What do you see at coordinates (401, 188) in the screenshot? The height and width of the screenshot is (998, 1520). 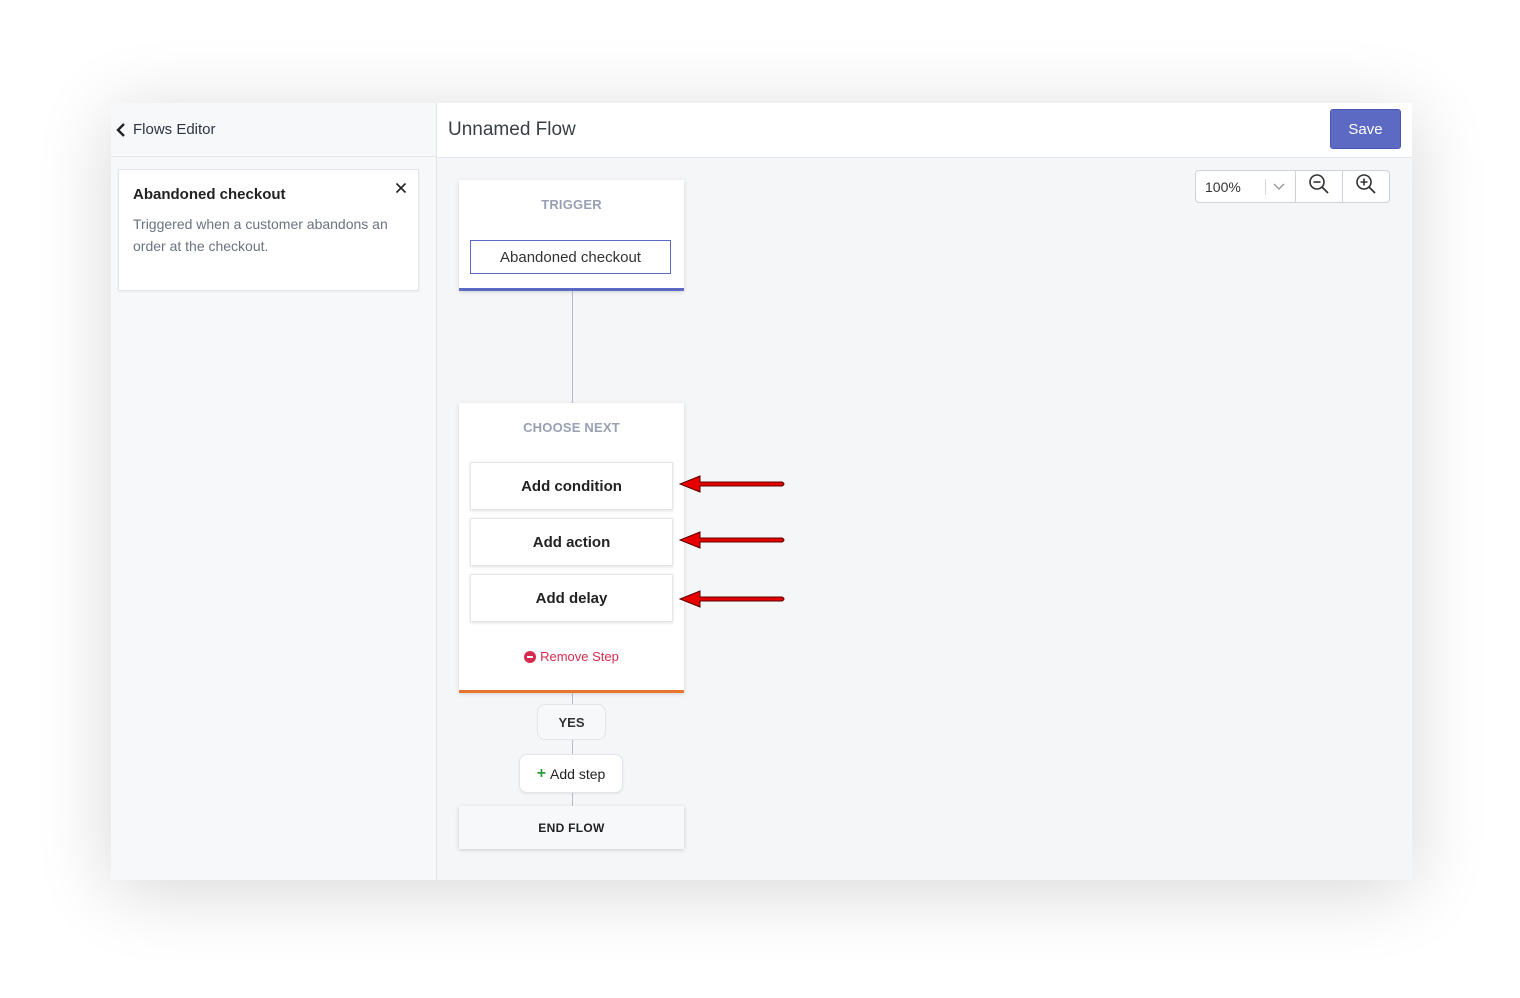 I see `close-icon` at bounding box center [401, 188].